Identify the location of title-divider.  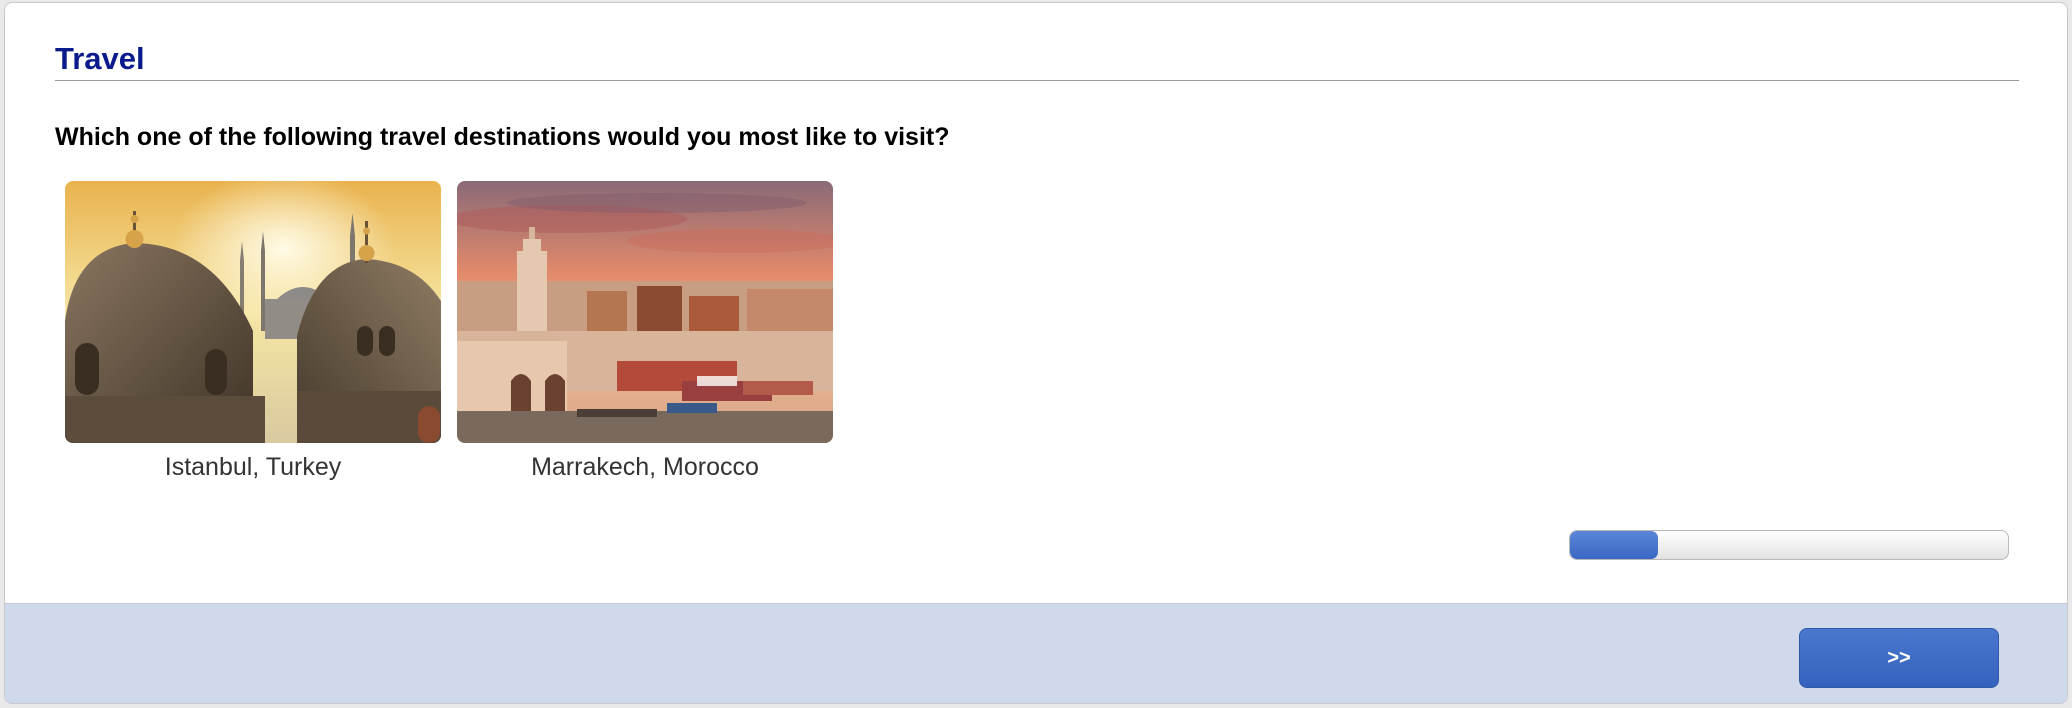
(1037, 80).